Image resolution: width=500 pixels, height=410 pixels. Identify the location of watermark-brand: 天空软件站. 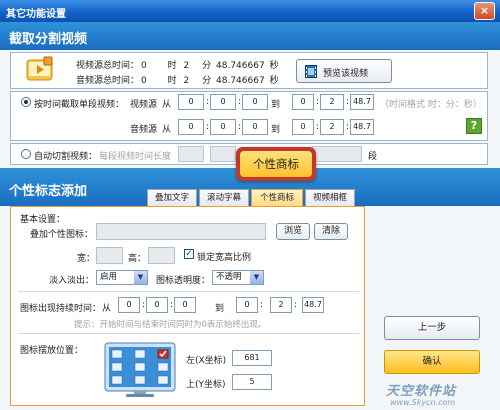
(421, 391).